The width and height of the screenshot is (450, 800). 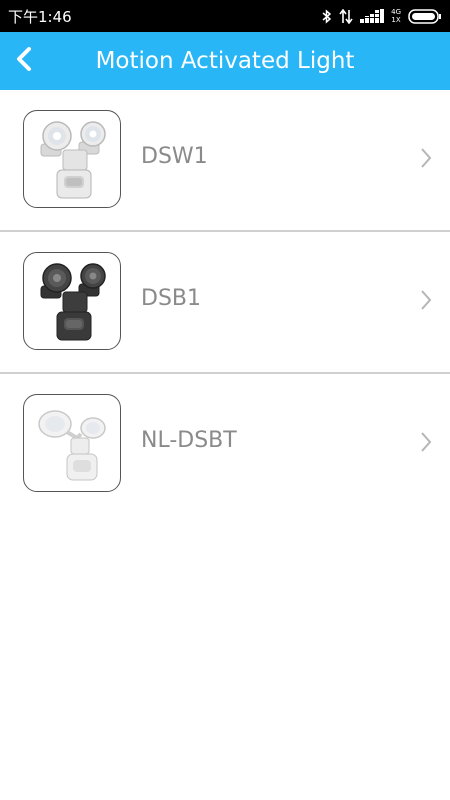 What do you see at coordinates (346, 16) in the screenshot?
I see `data-arrows-icon` at bounding box center [346, 16].